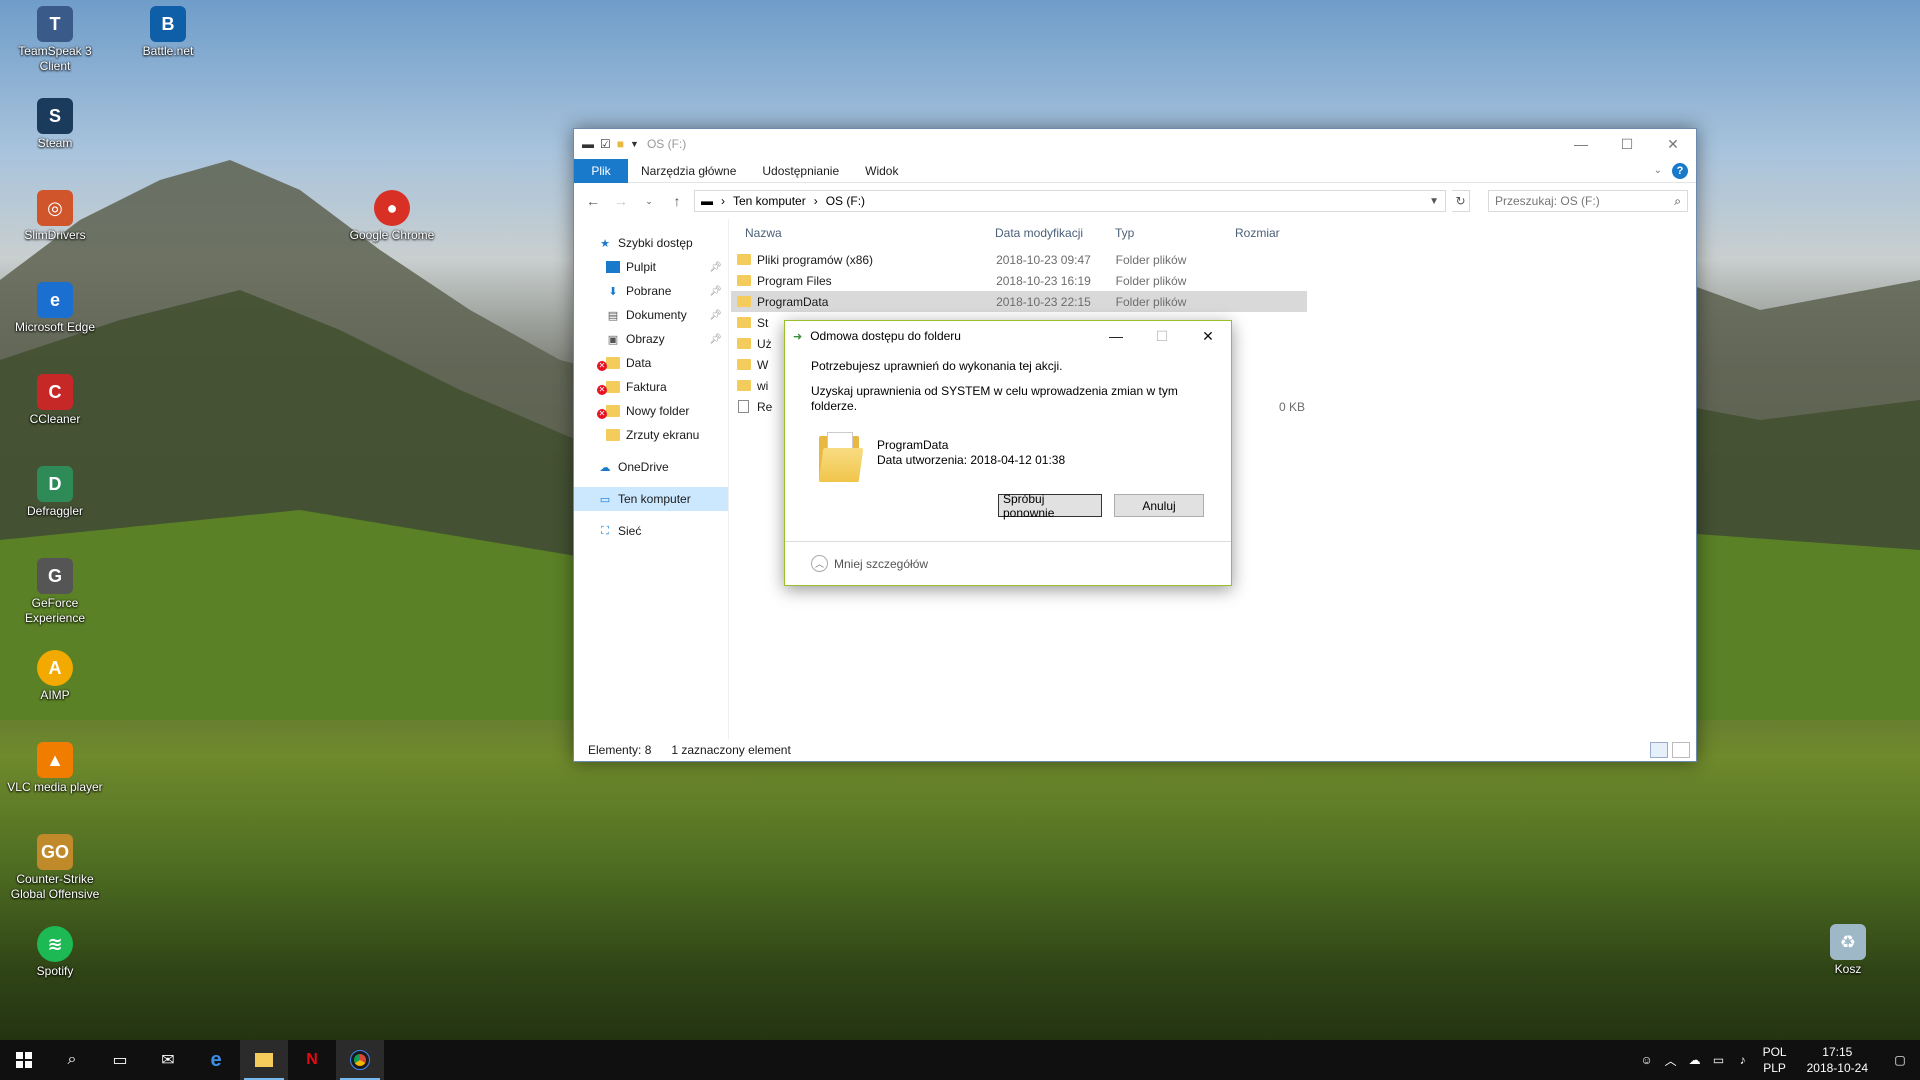 This screenshot has width=1920, height=1080. Describe the element at coordinates (605, 499) in the screenshot. I see `computer-icon: ▭` at that location.